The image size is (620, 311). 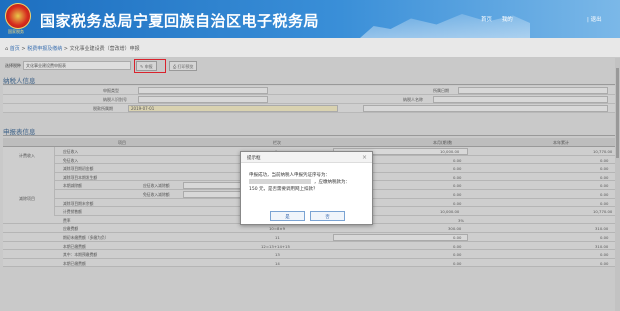 What do you see at coordinates (233, 108) in the screenshot?
I see `tax-period-field` at bounding box center [233, 108].